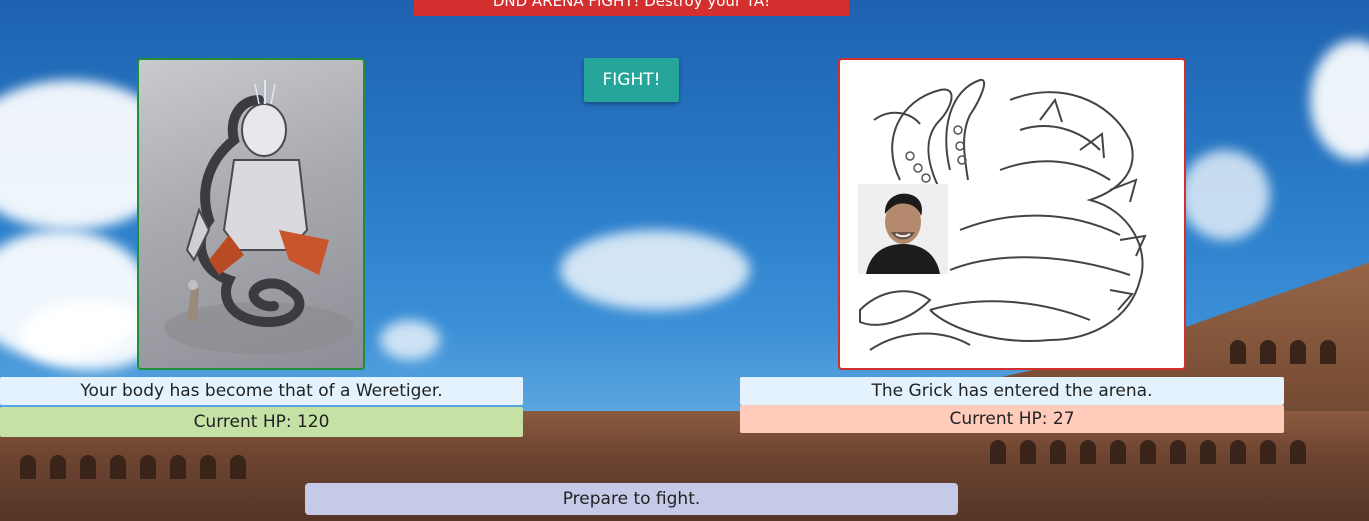 This screenshot has height=521, width=1369. What do you see at coordinates (631, 499) in the screenshot?
I see `status-message: Prepare to fight.` at bounding box center [631, 499].